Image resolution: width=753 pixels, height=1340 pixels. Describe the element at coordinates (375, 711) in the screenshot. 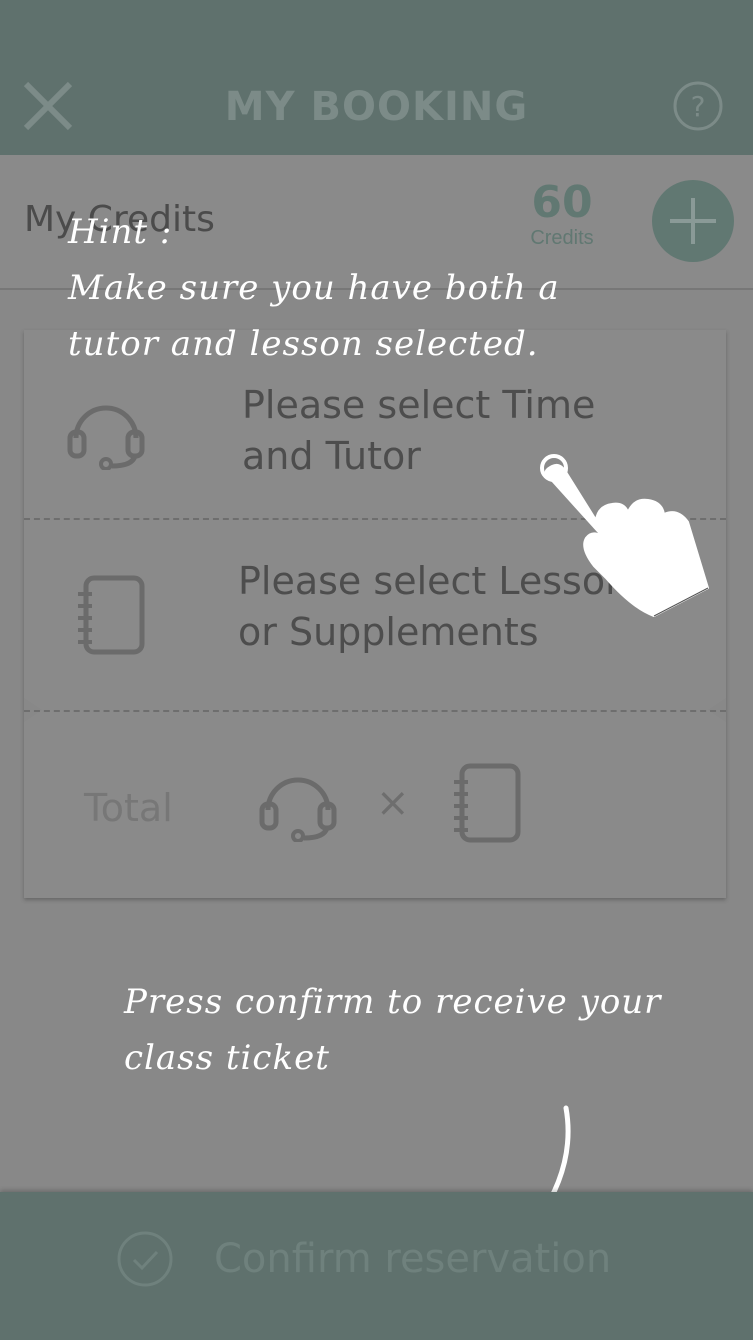

I see `divider` at that location.